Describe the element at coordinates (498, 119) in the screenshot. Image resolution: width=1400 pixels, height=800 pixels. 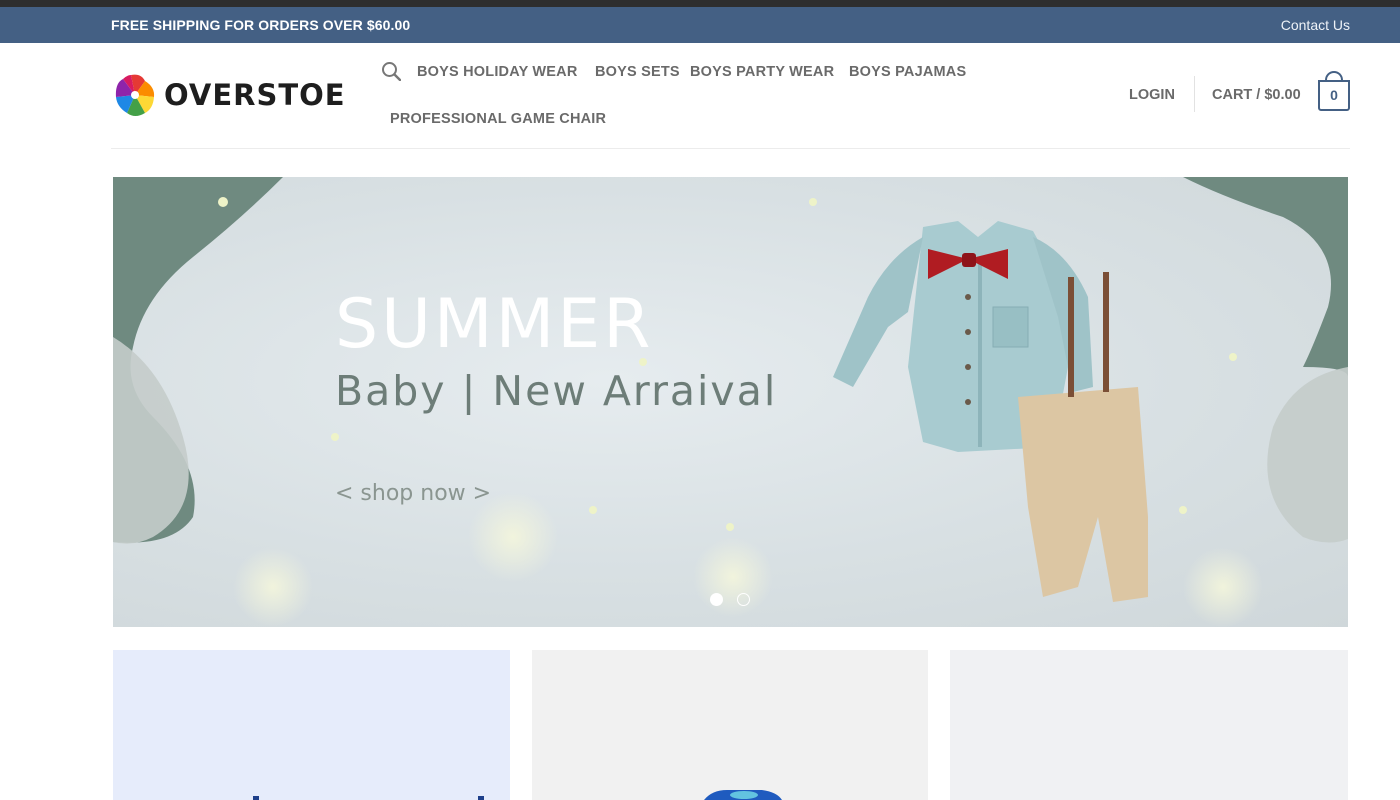
I see `nav-item-professional-game-chair: PROFESSIONAL GAME CHAIR` at that location.